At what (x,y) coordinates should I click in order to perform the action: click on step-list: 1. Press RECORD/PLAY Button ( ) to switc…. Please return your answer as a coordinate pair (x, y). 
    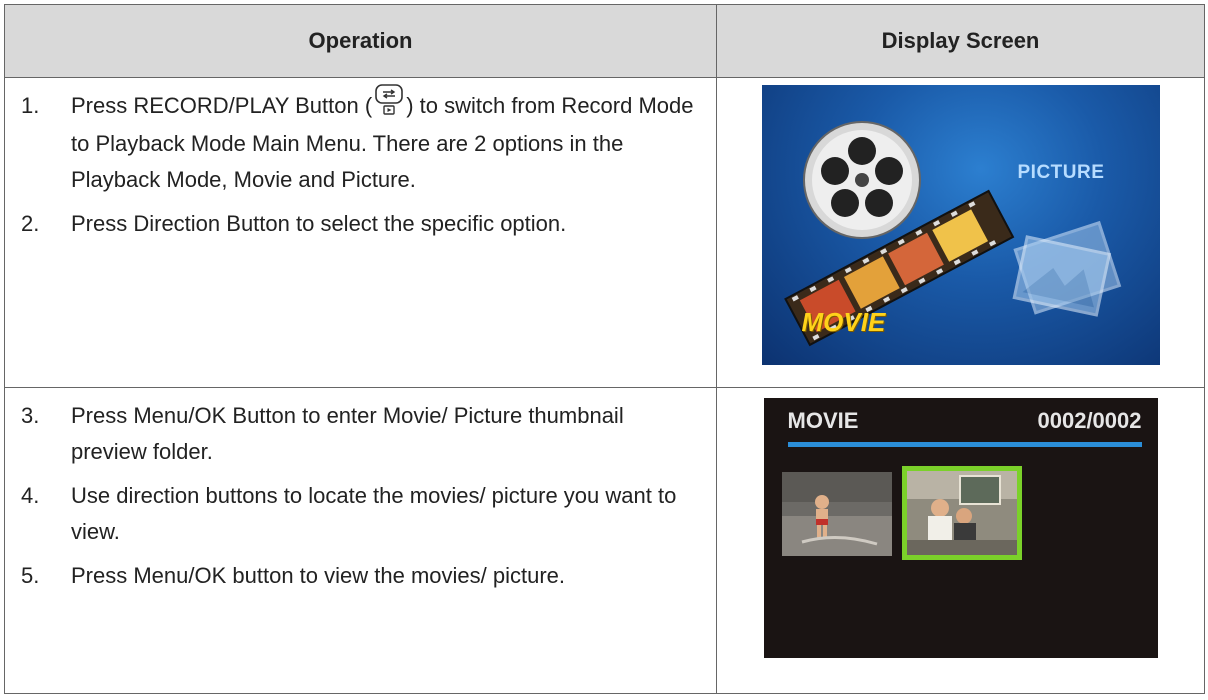
    Looking at the image, I should click on (360, 160).